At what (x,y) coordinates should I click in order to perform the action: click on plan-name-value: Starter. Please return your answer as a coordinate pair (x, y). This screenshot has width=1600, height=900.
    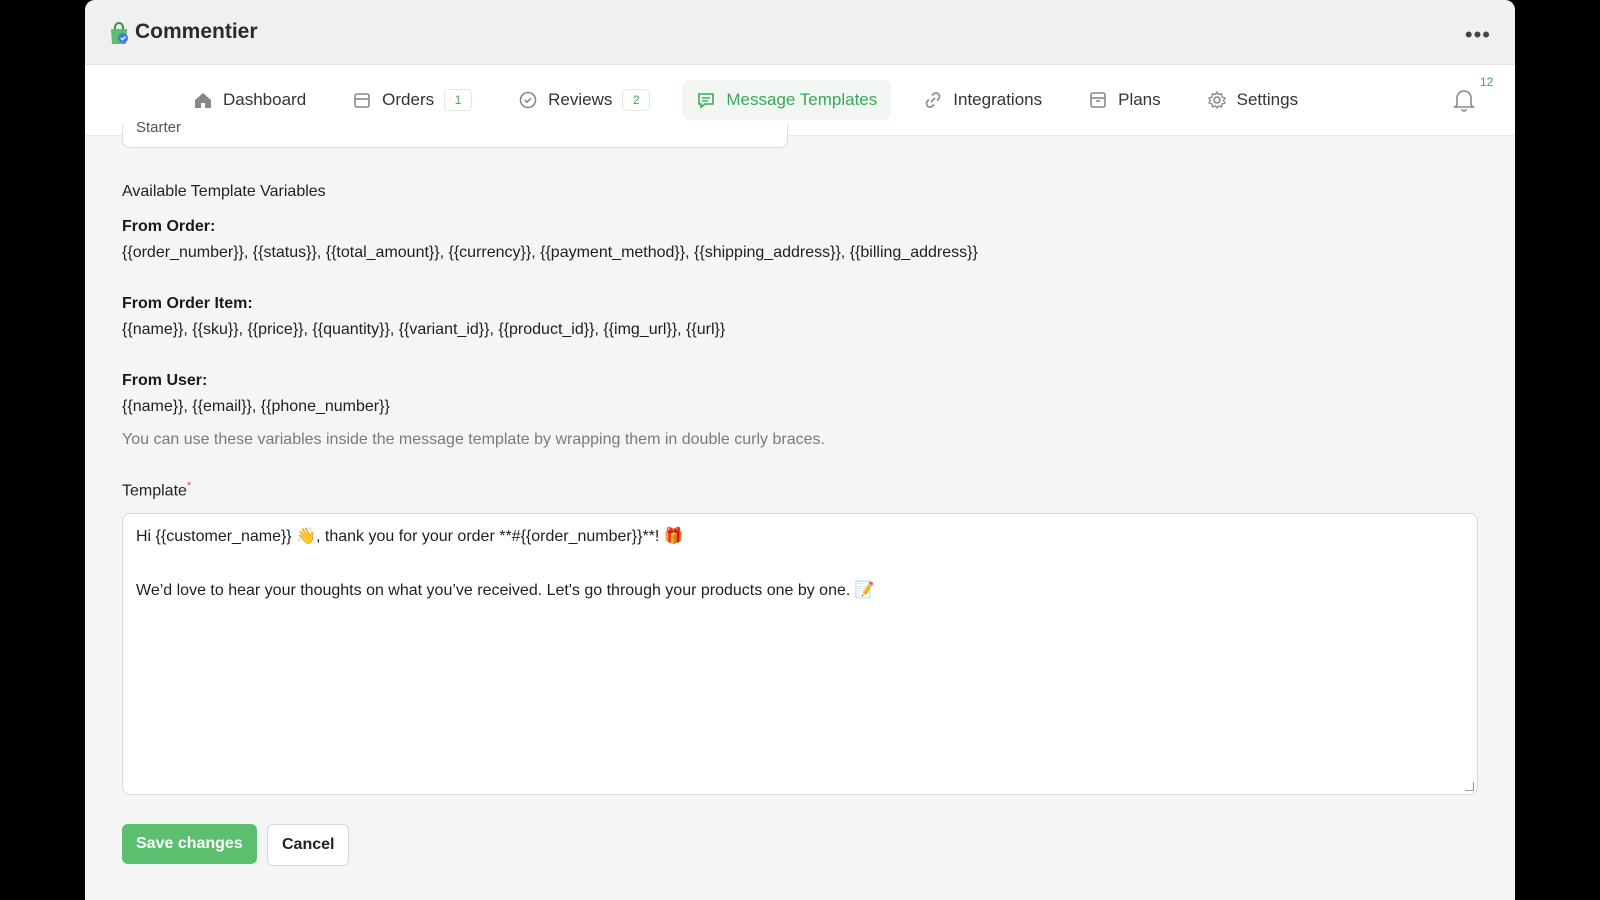
    Looking at the image, I should click on (159, 127).